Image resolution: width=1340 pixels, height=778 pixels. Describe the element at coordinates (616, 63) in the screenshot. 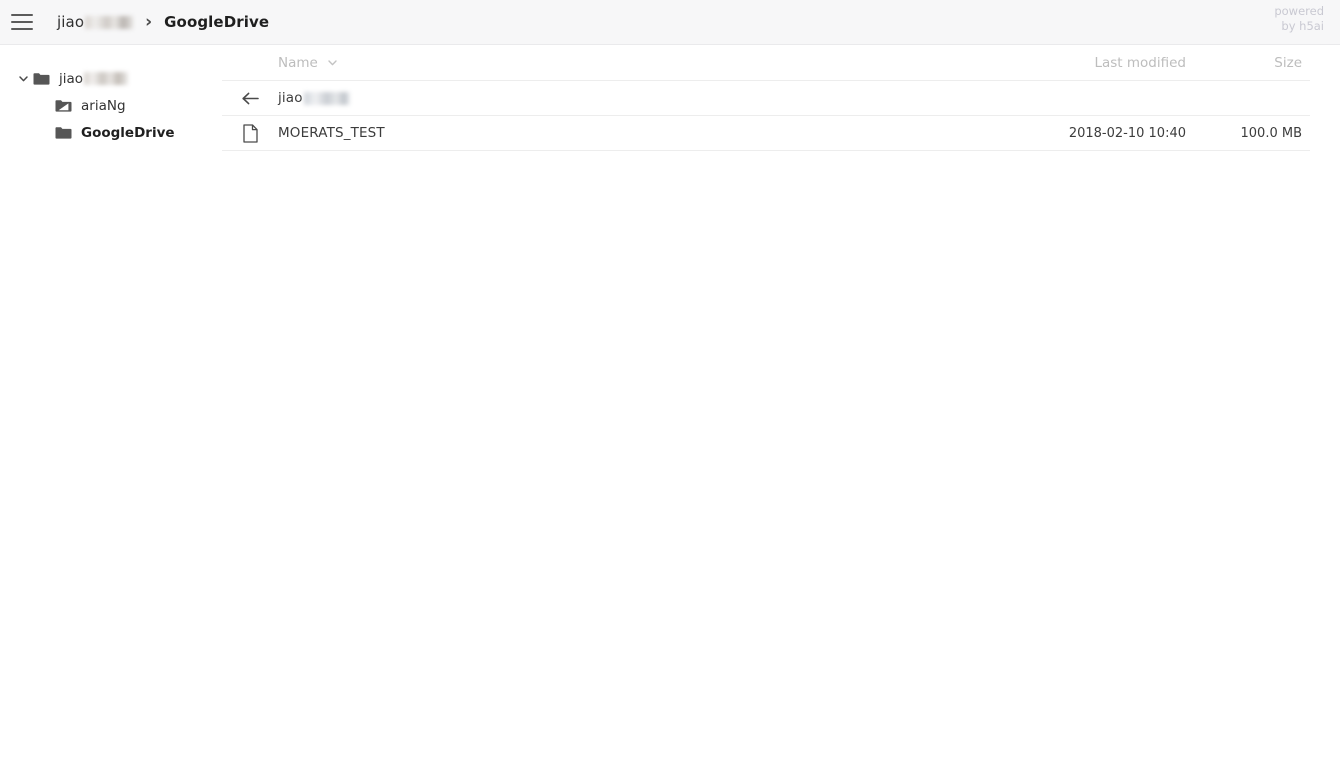

I see `column-header-name: Name` at that location.